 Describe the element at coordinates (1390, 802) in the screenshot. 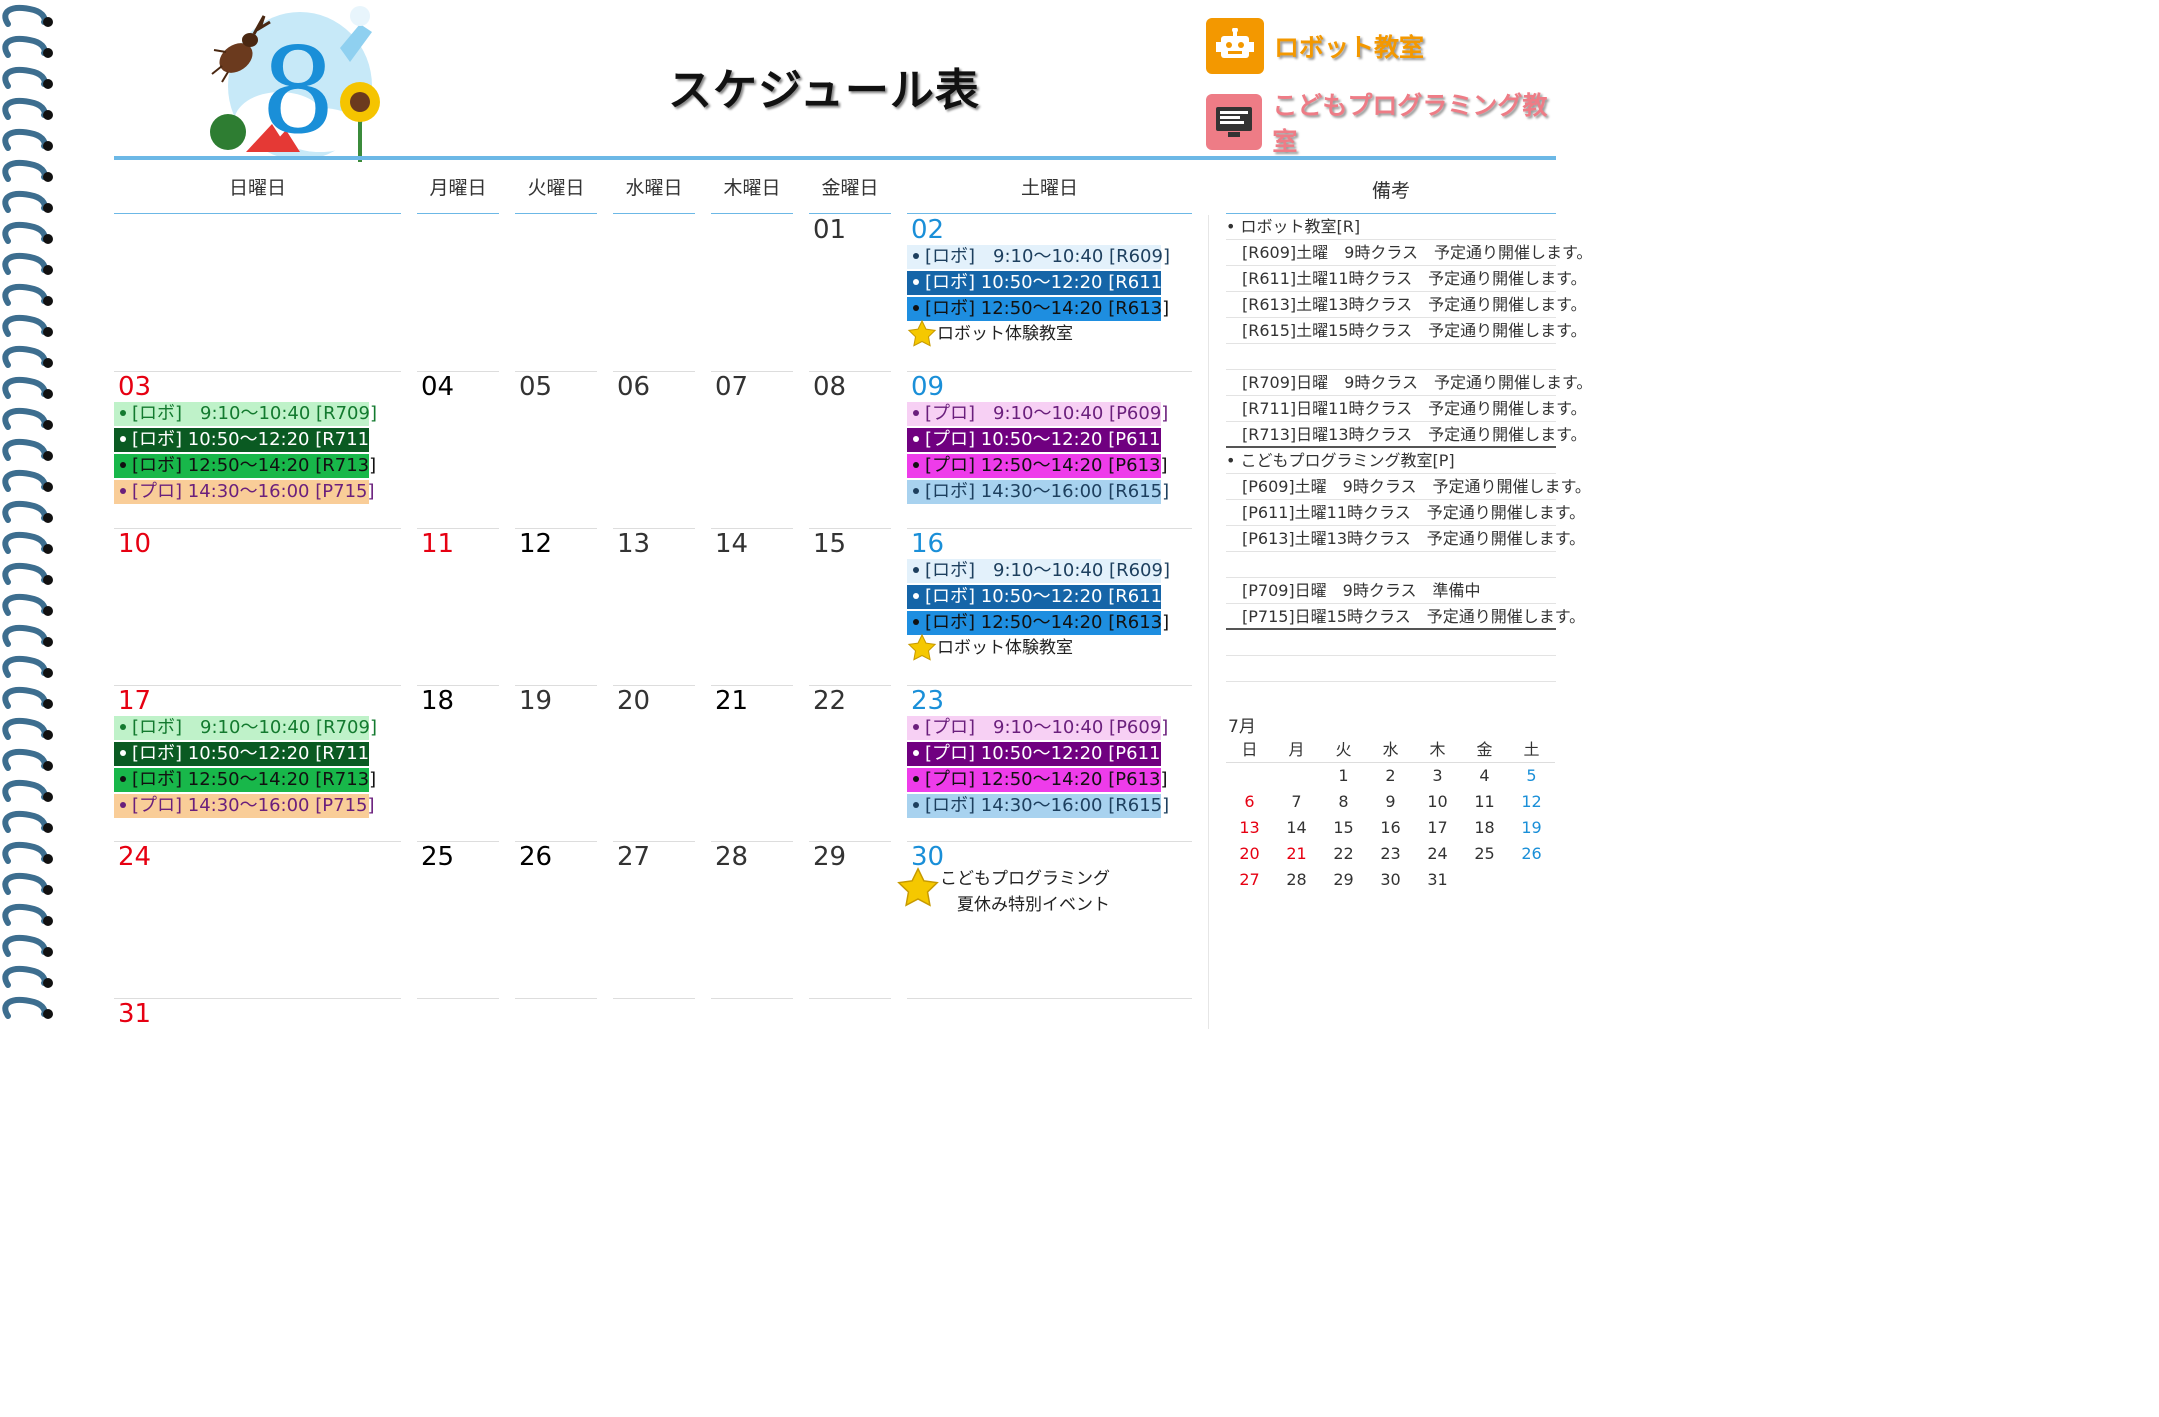

I see `mini-calendar-day: 9` at that location.